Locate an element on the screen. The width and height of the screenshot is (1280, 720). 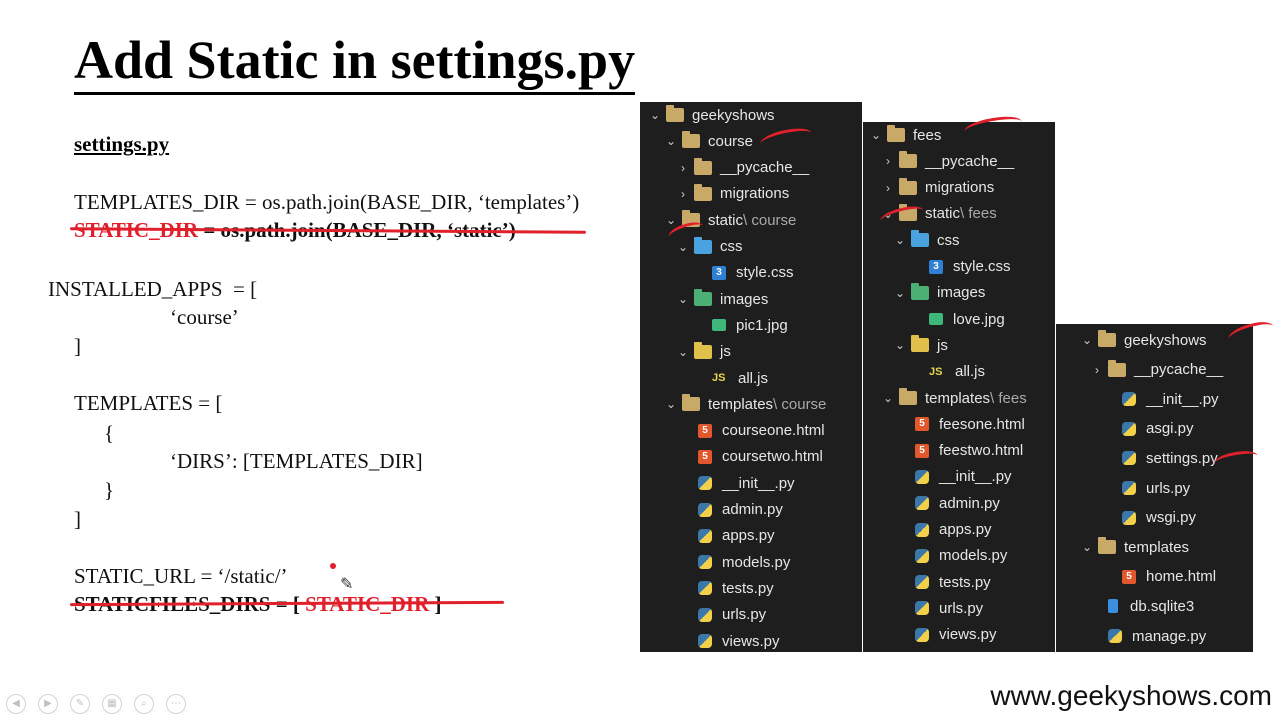
tree-item: asgi.py is located at coordinates (1149, 429).